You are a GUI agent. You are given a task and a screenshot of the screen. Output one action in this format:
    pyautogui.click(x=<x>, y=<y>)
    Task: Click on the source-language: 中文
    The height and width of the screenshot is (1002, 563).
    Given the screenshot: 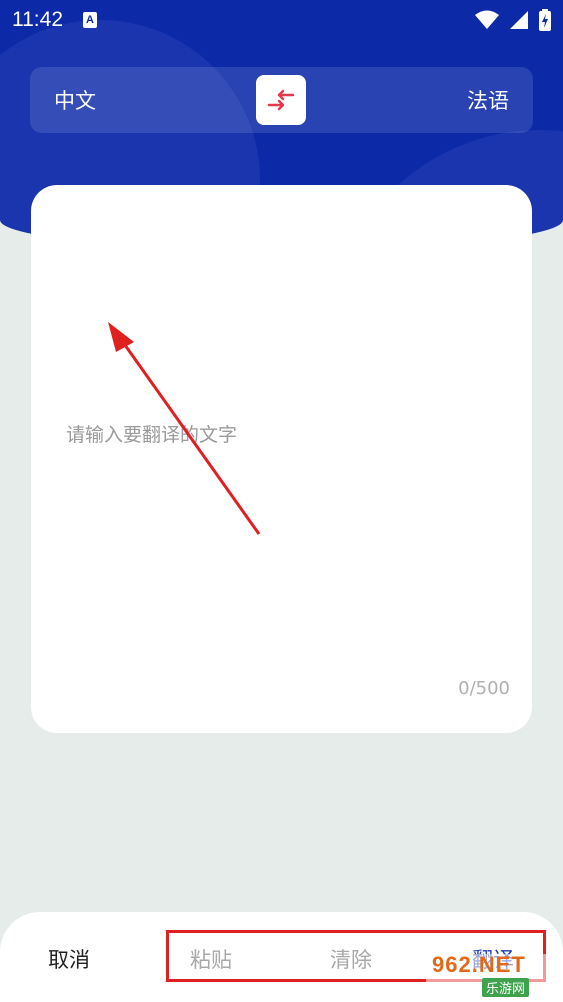 What is the action you would take?
    pyautogui.click(x=75, y=100)
    